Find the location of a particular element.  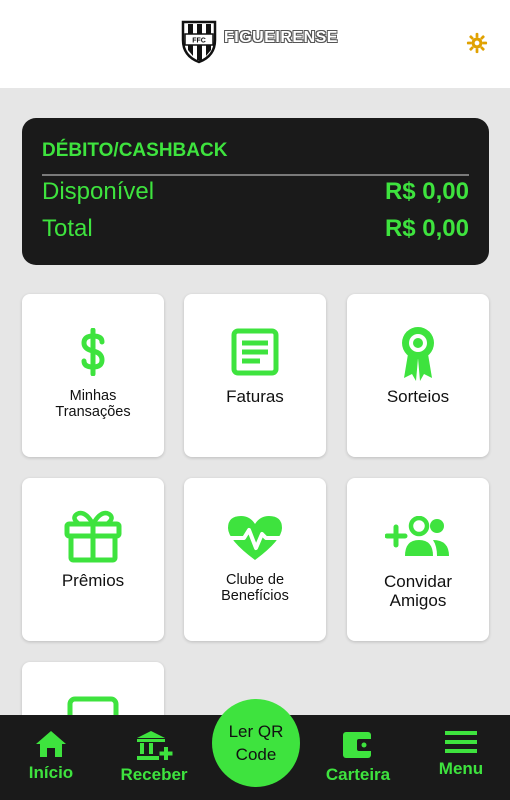

total-row: Total R$ 0,00 is located at coordinates (255, 229).